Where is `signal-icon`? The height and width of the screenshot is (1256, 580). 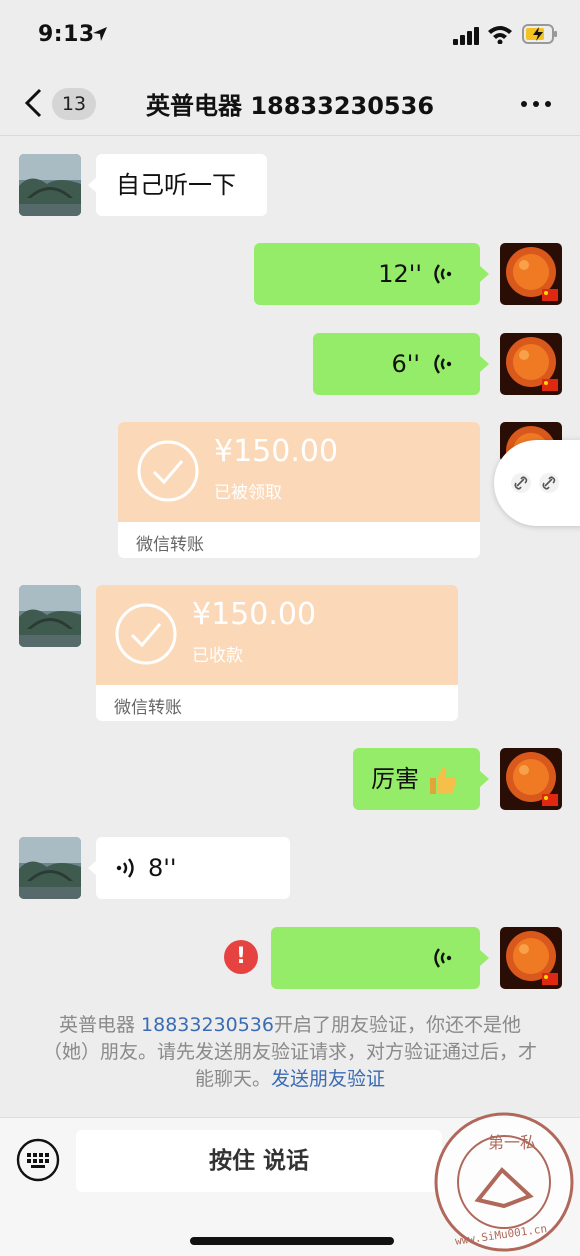 signal-icon is located at coordinates (466, 36).